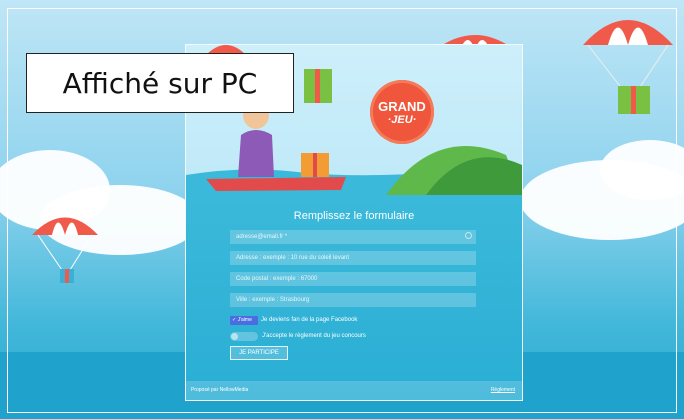  I want to click on postcode-field: Code postal : exemple : 67000, so click(353, 279).